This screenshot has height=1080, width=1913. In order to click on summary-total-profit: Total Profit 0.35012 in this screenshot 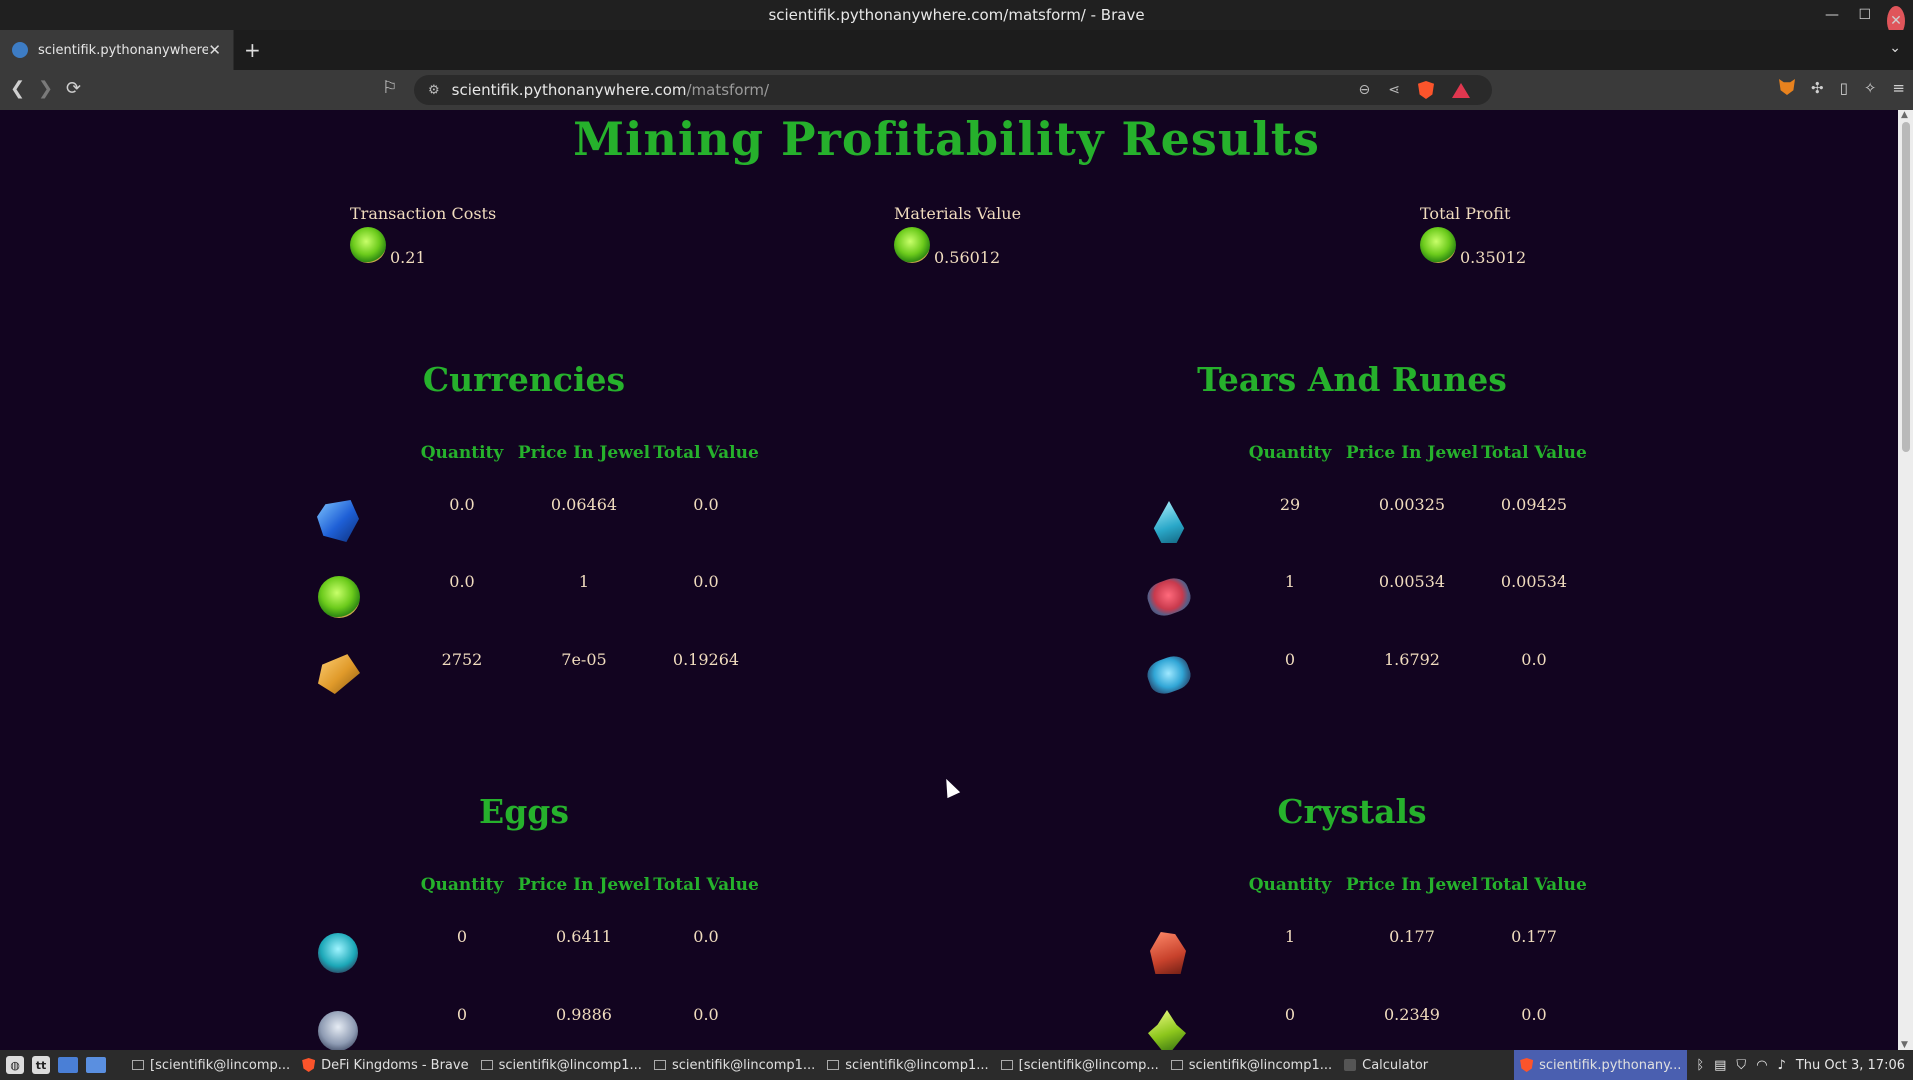, I will do `click(1550, 235)`.